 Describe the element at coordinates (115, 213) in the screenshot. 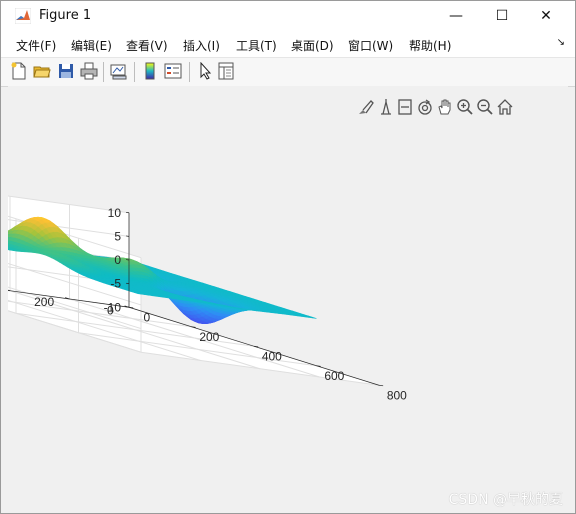

I see `z-tick-label: 10` at that location.